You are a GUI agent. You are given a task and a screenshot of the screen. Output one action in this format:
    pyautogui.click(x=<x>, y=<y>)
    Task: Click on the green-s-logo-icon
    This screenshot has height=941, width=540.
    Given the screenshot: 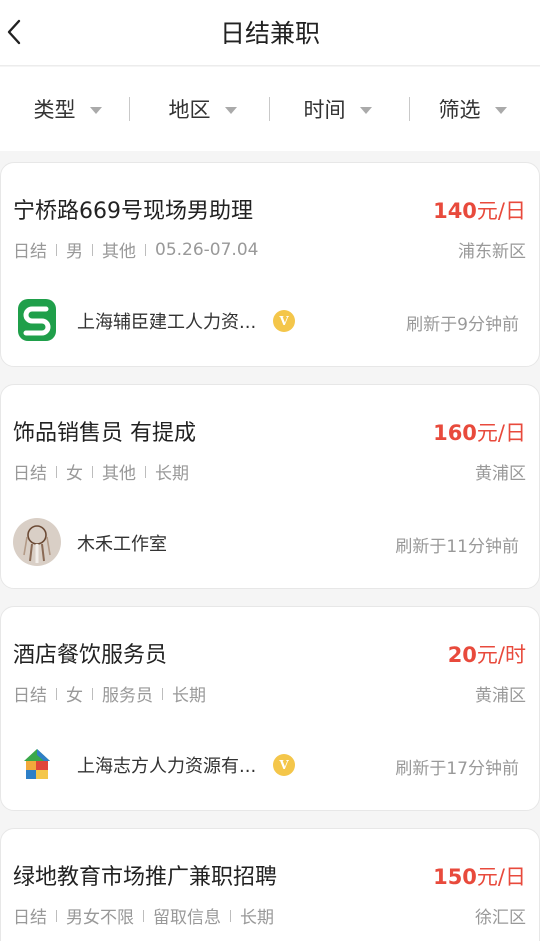 What is the action you would take?
    pyautogui.click(x=37, y=320)
    